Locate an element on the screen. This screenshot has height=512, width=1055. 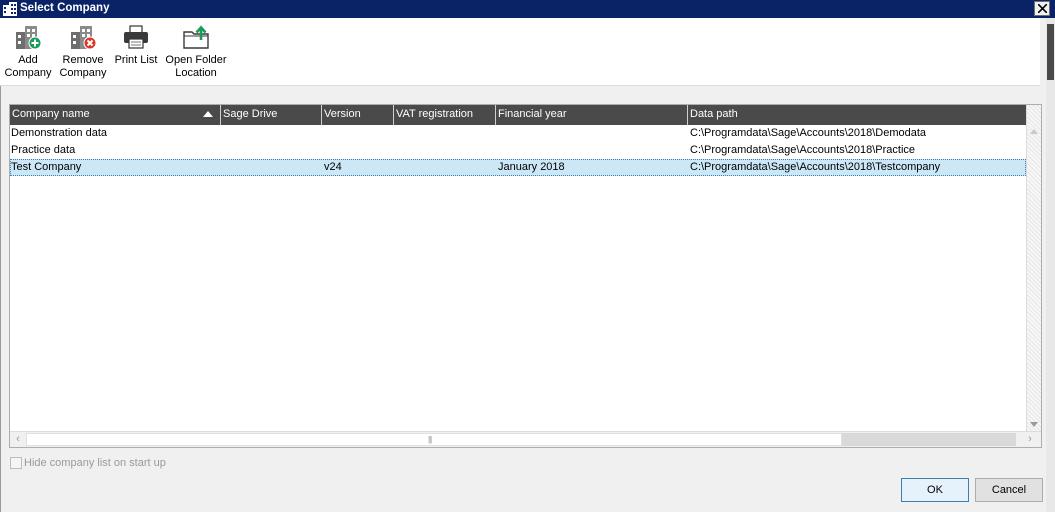
add-company-button: Add Company is located at coordinates (28, 53).